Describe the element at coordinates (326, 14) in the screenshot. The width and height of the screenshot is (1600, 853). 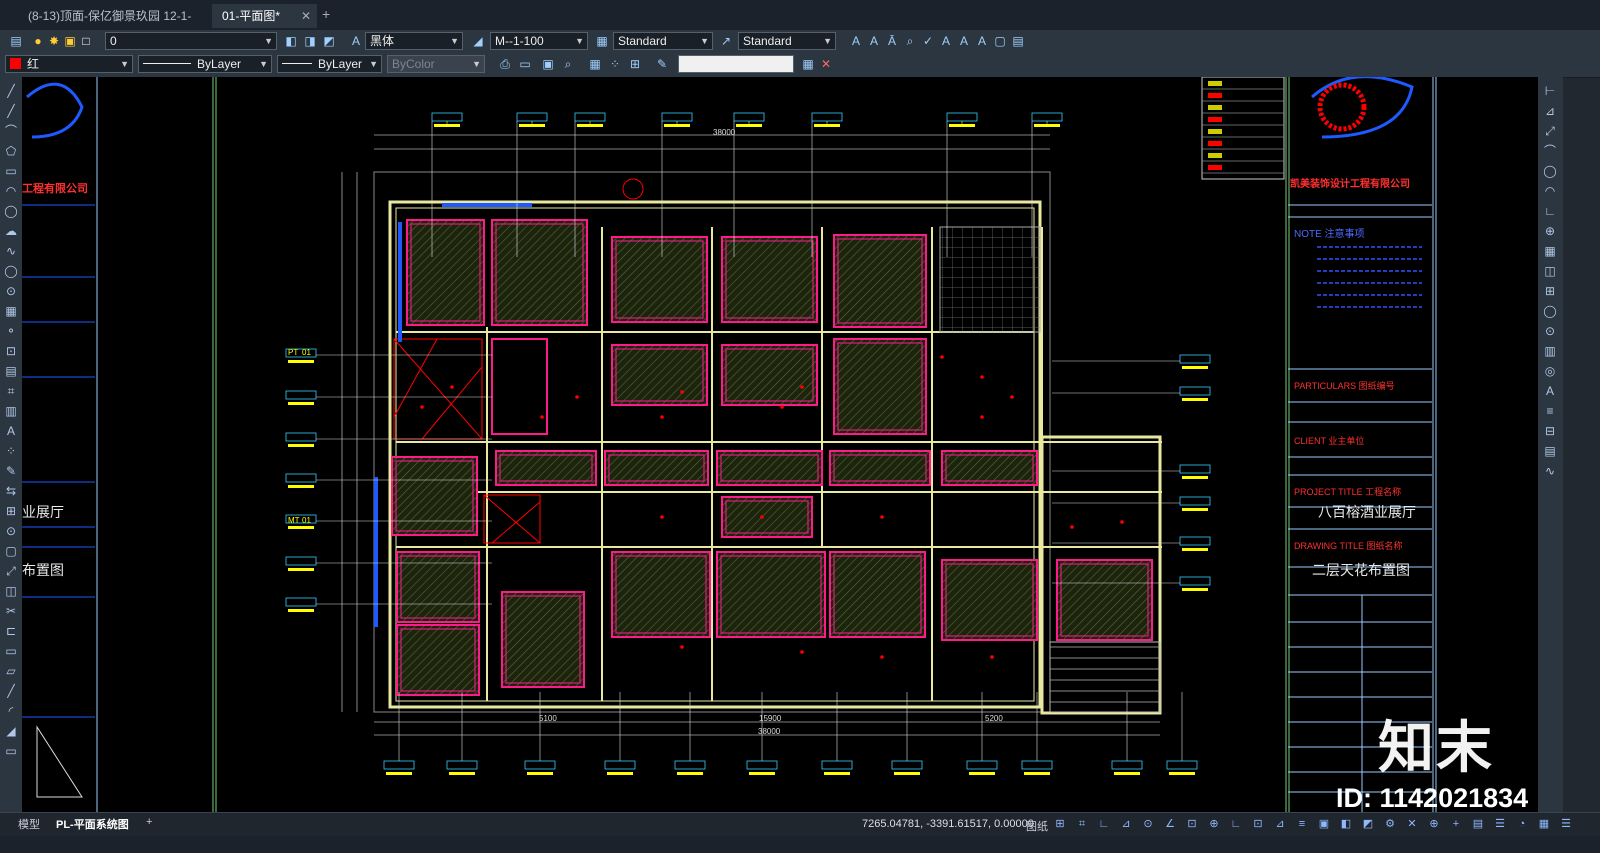
I see `new-tab-icon: +` at that location.